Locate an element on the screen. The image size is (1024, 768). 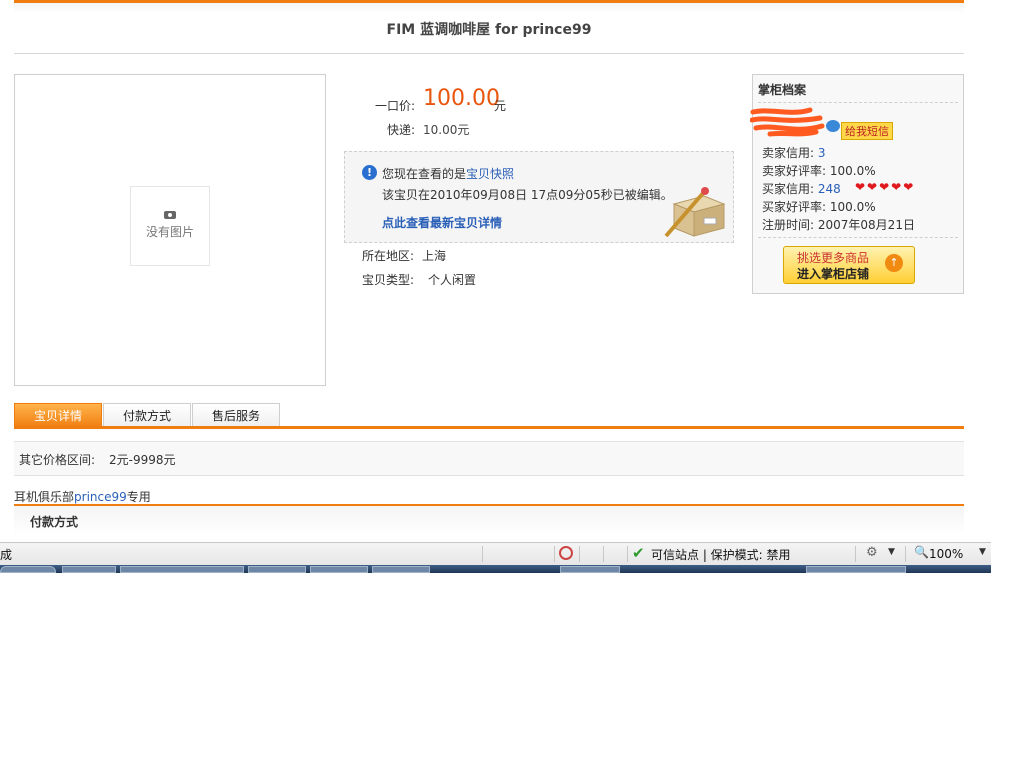
price-range-label: 其它价格区间: is located at coordinates (57, 460).